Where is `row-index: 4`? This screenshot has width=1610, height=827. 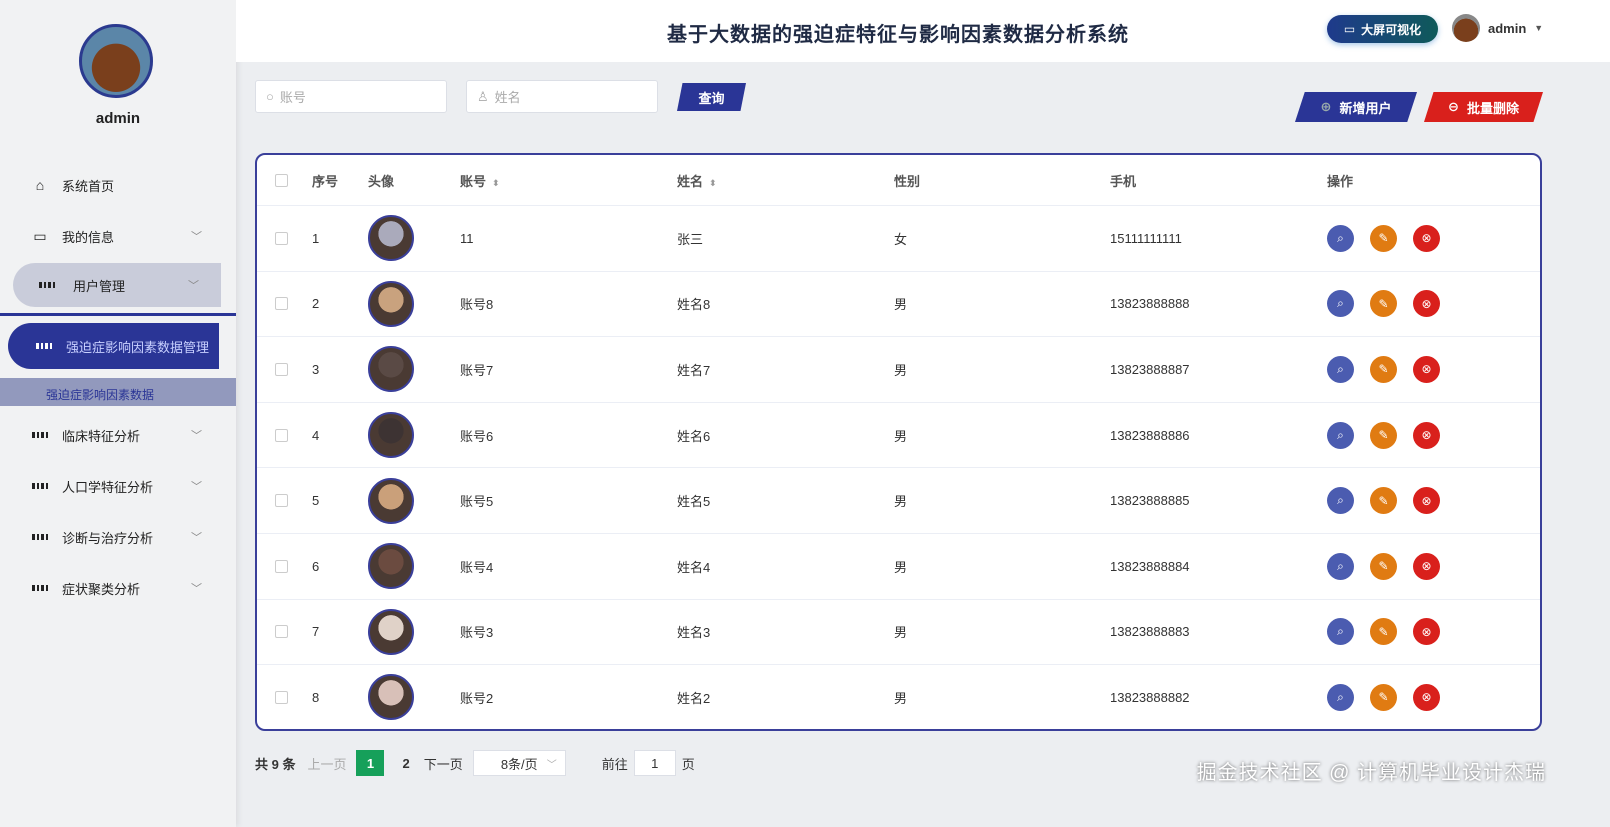 row-index: 4 is located at coordinates (316, 435).